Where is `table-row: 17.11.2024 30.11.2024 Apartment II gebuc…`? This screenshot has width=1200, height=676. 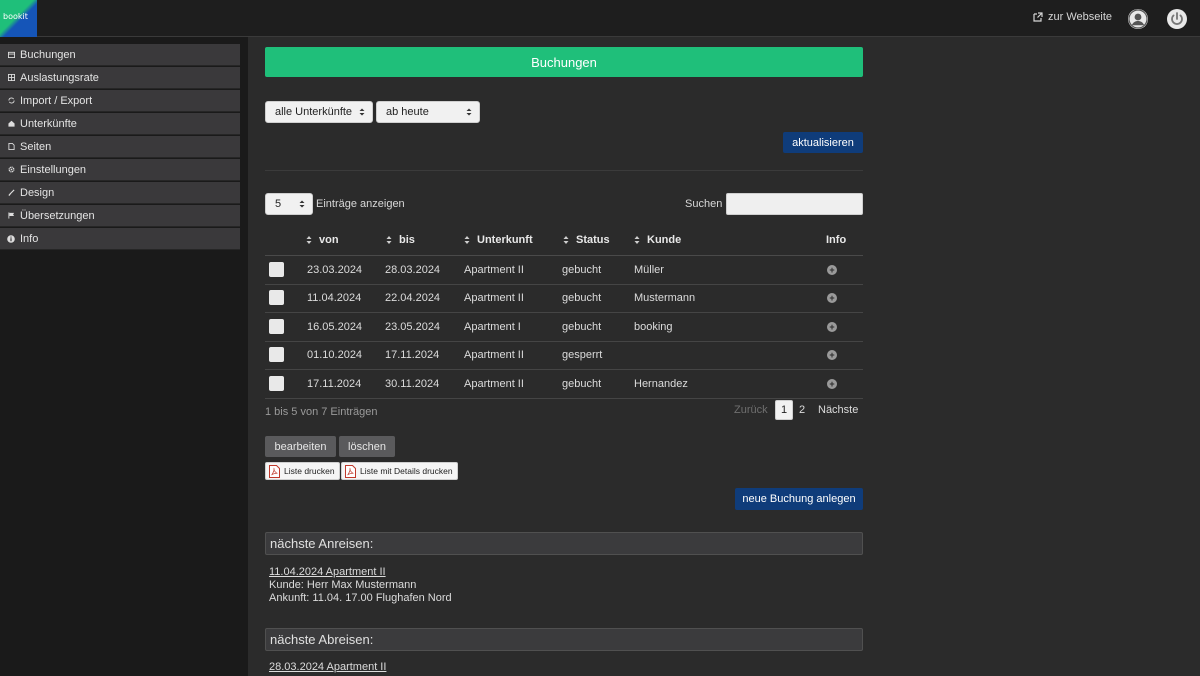
table-row: 17.11.2024 30.11.2024 Apartment II gebuc… is located at coordinates (564, 384).